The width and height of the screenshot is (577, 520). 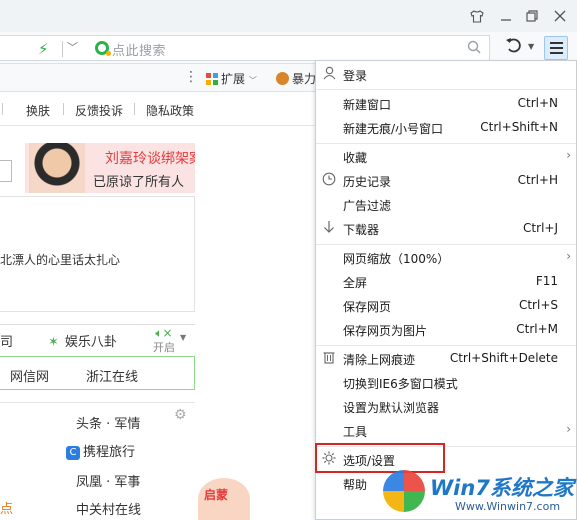 I want to click on menu-item-label: 全屏, so click(x=355, y=283).